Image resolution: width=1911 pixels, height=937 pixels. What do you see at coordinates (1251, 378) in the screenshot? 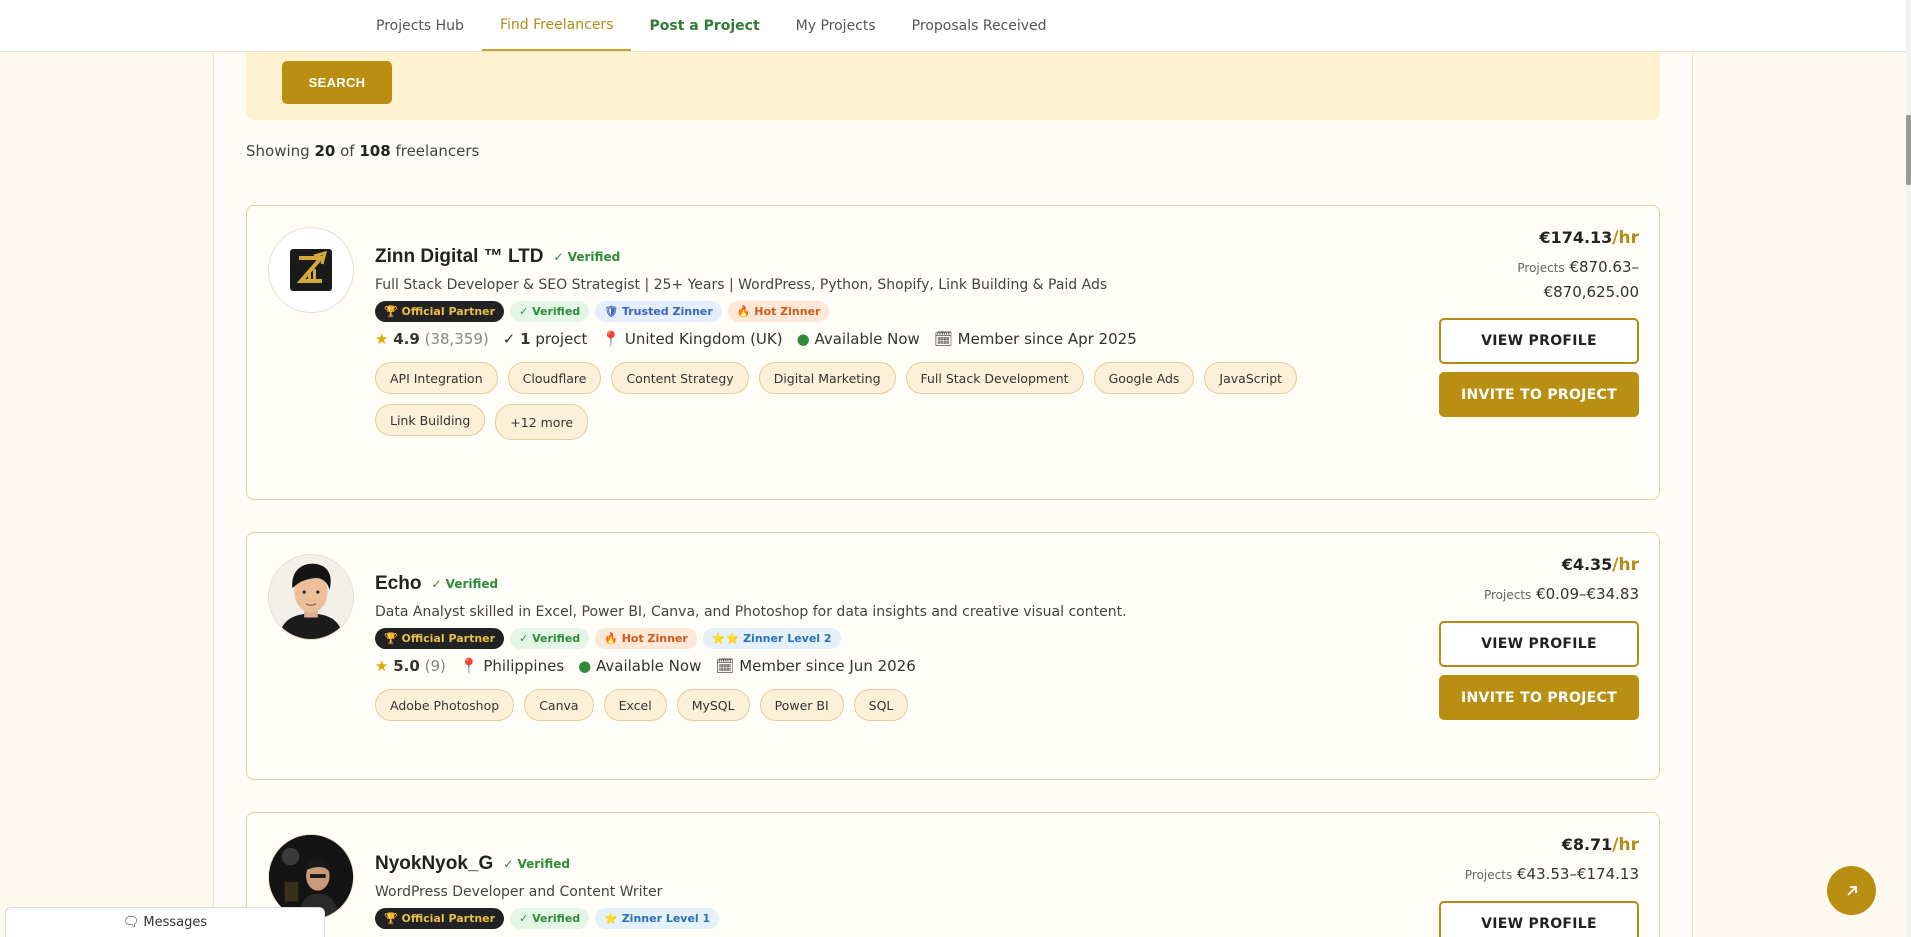
I see `skill-tag: JavaScript` at bounding box center [1251, 378].